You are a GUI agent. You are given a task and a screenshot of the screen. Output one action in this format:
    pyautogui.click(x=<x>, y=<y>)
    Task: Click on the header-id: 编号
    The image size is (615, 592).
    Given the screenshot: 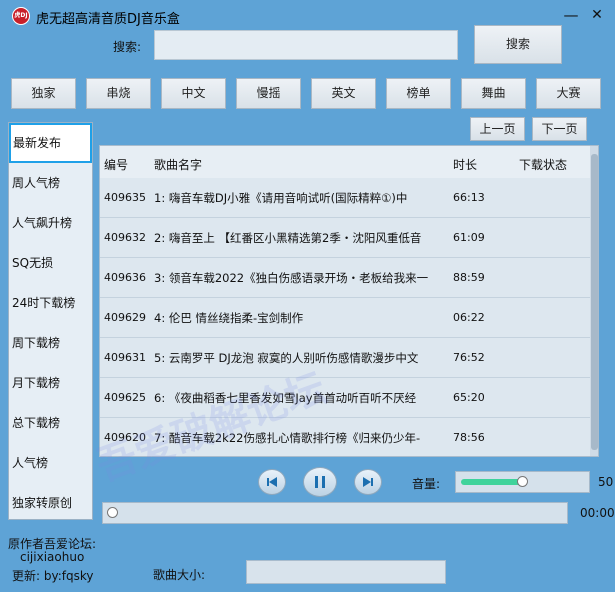 What is the action you would take?
    pyautogui.click(x=116, y=165)
    